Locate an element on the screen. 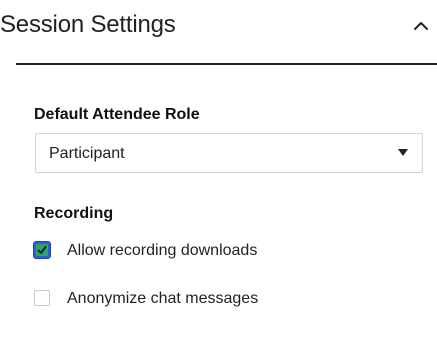 The image size is (437, 348). checkmark-icon is located at coordinates (42, 250).